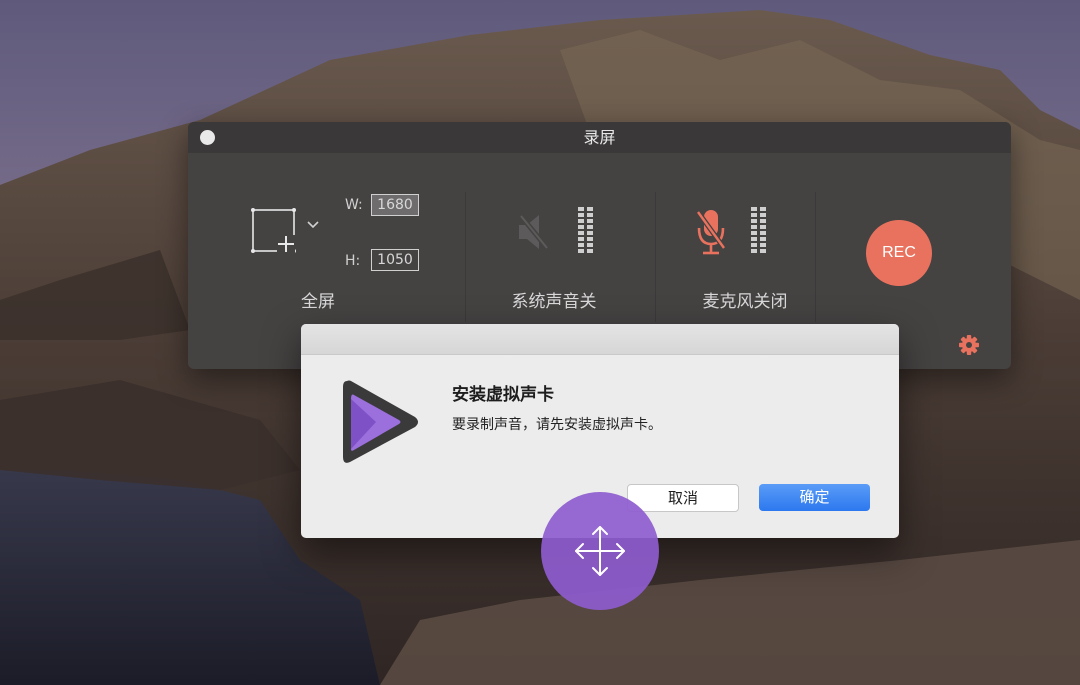  What do you see at coordinates (585, 230) in the screenshot?
I see `system-audio-level-meter` at bounding box center [585, 230].